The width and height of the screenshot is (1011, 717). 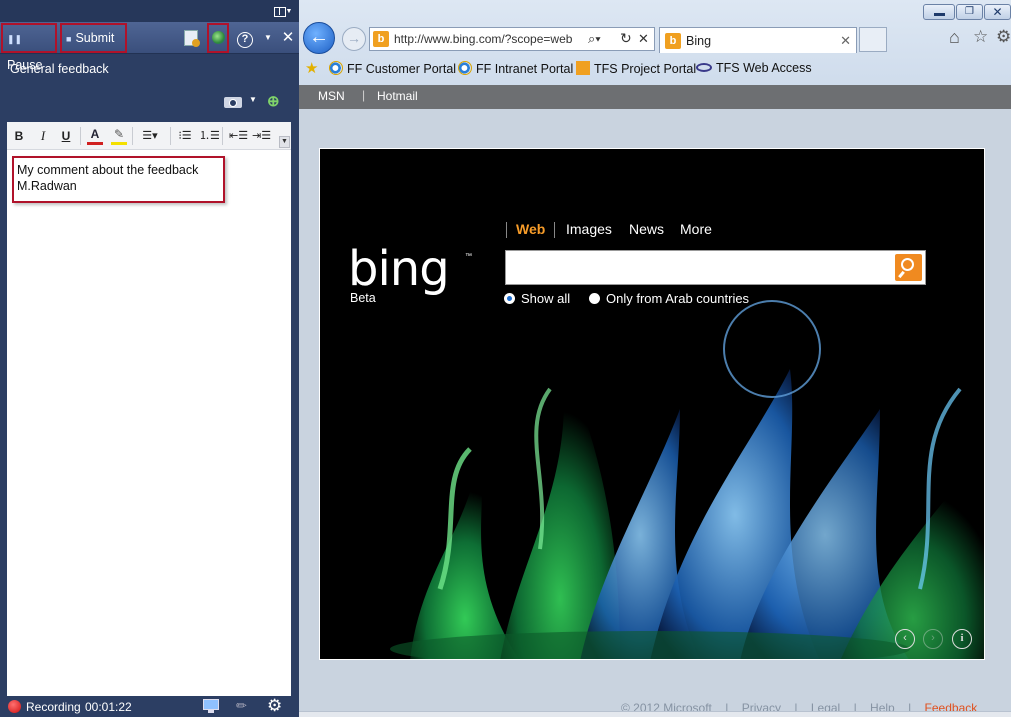 I want to click on favorites-star-icon: ☆, so click(x=980, y=37).